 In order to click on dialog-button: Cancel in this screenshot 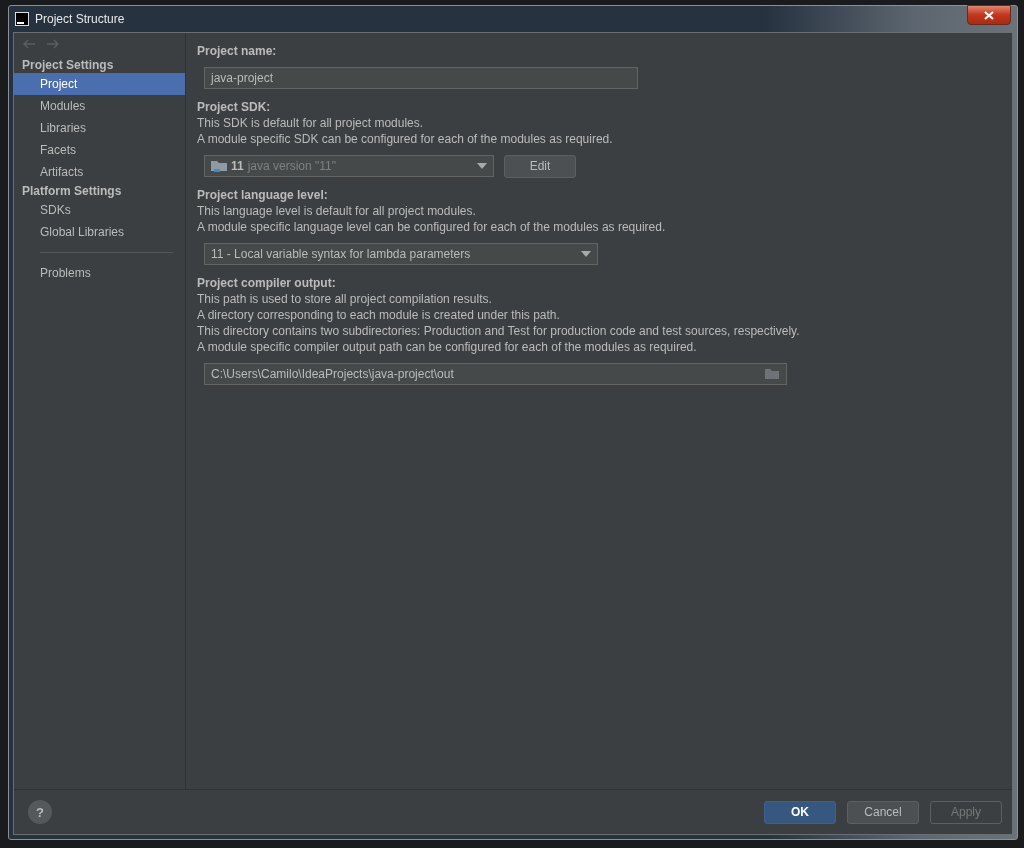, I will do `click(883, 812)`.